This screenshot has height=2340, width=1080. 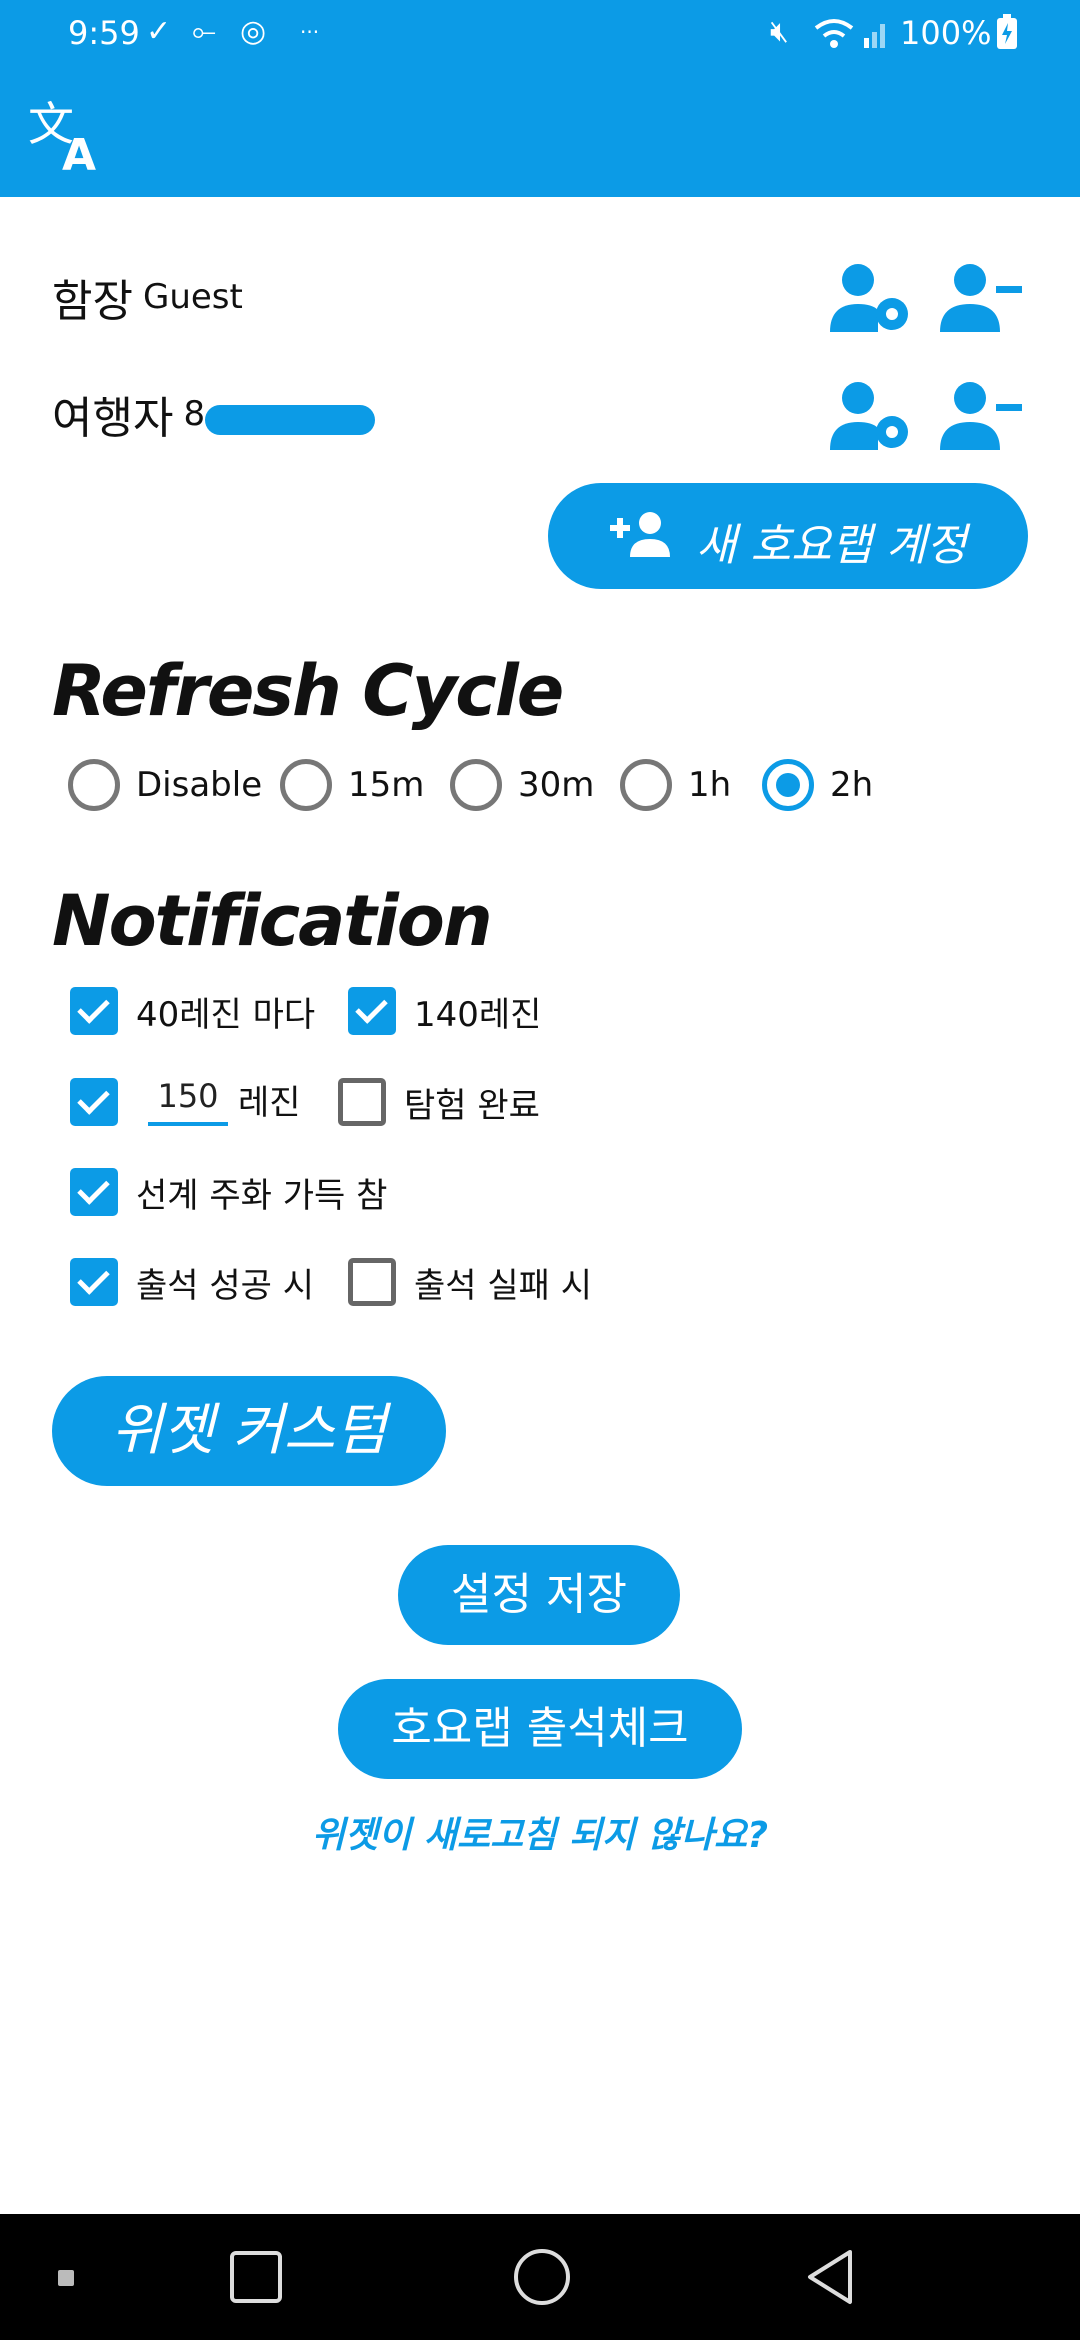 I want to click on redacted-uid, so click(x=290, y=420).